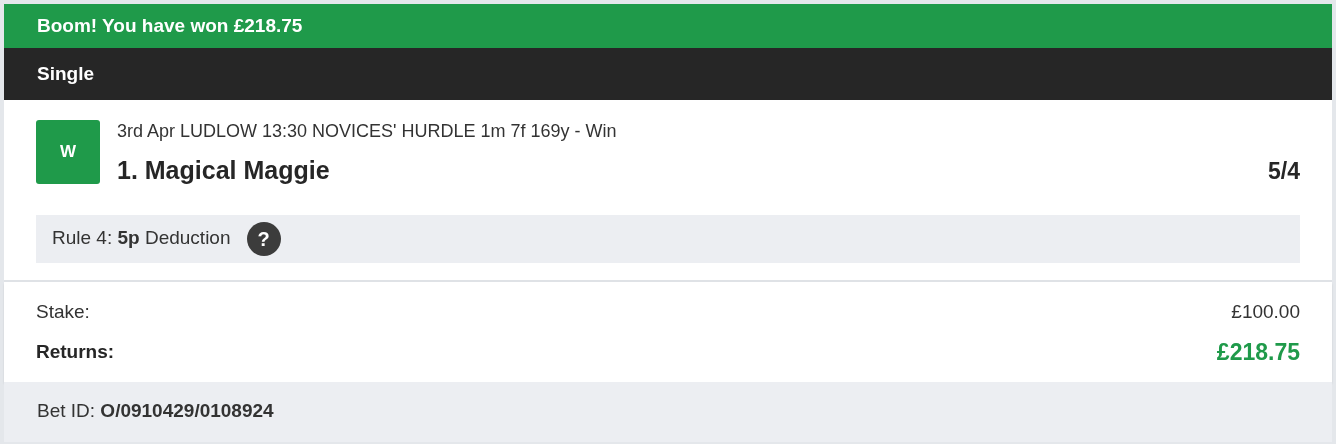  Describe the element at coordinates (68, 152) in the screenshot. I see `result-badge: W` at that location.